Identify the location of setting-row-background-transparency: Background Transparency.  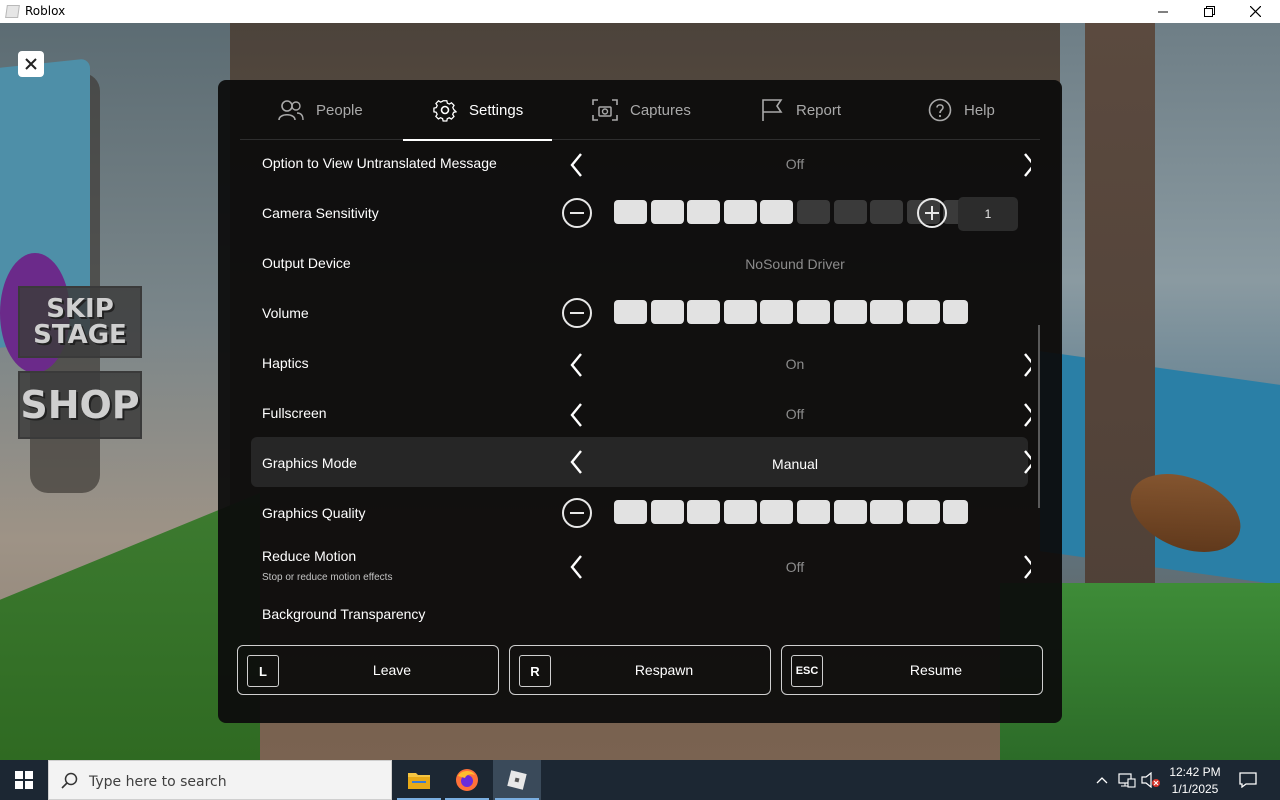
(641, 611).